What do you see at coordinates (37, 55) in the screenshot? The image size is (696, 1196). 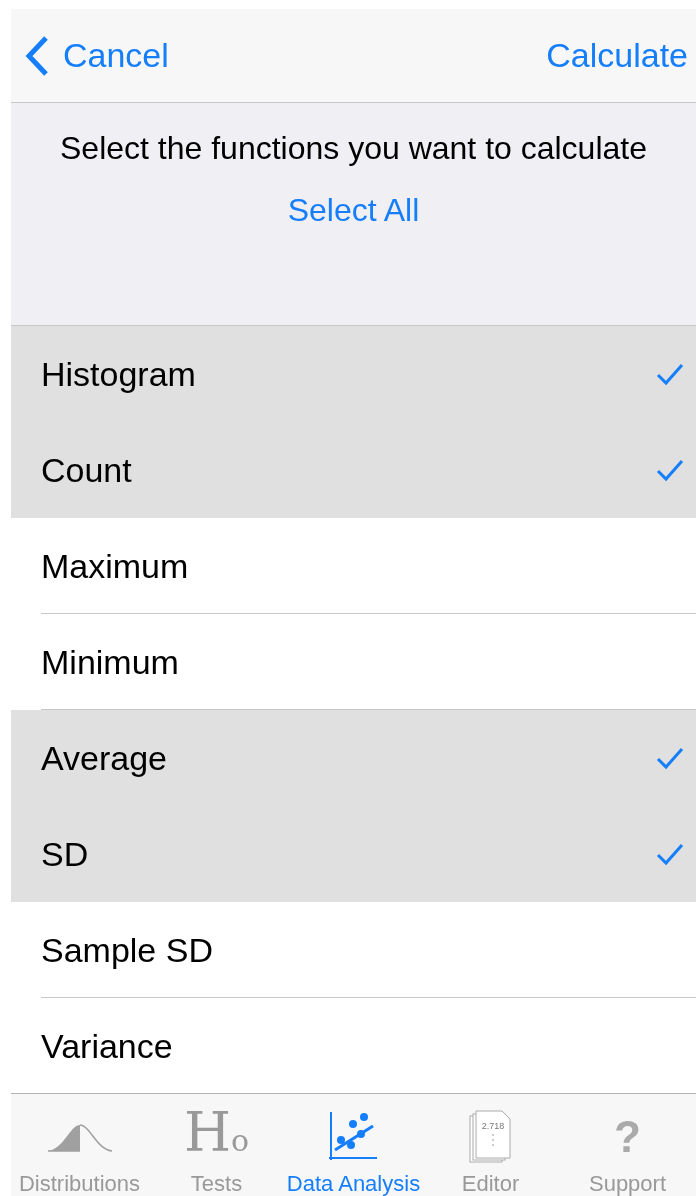 I see `back-chevron-icon` at bounding box center [37, 55].